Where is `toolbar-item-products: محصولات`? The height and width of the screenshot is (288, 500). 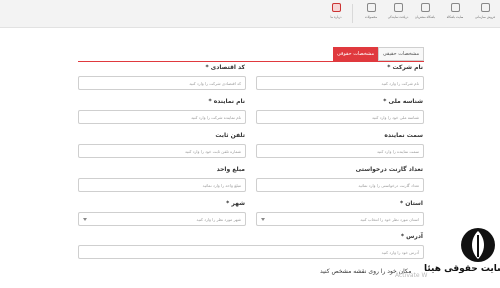
toolbar-item-products: محصولات is located at coordinates (371, 13).